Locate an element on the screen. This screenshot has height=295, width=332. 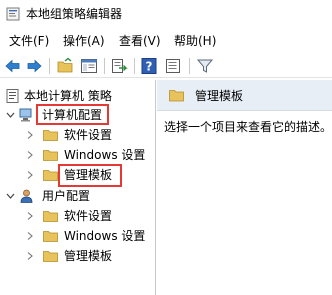
back-arrow-icon is located at coordinates (13, 66).